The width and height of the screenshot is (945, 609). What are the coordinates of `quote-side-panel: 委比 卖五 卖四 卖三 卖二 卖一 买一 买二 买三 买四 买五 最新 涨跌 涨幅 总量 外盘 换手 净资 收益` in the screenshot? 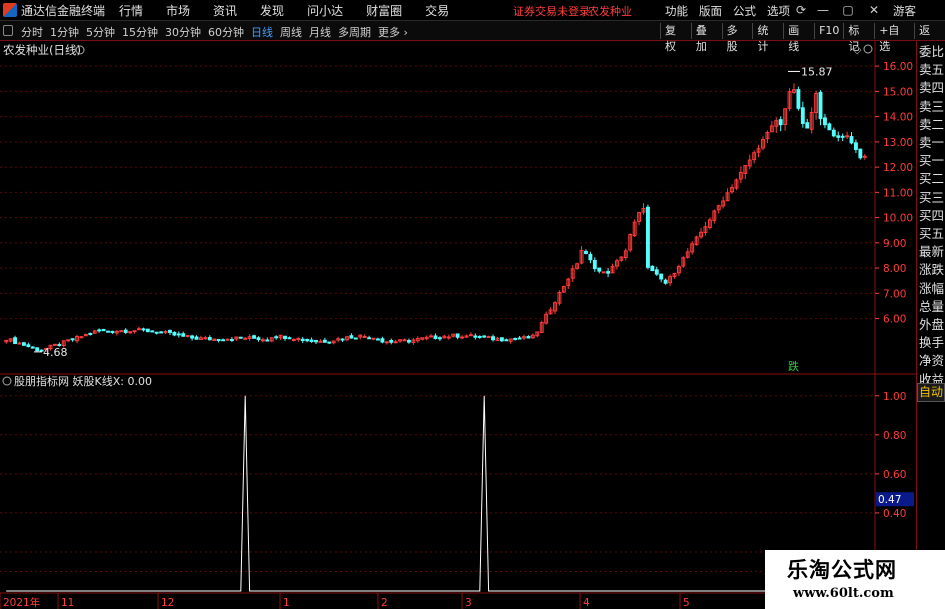 It's located at (930, 325).